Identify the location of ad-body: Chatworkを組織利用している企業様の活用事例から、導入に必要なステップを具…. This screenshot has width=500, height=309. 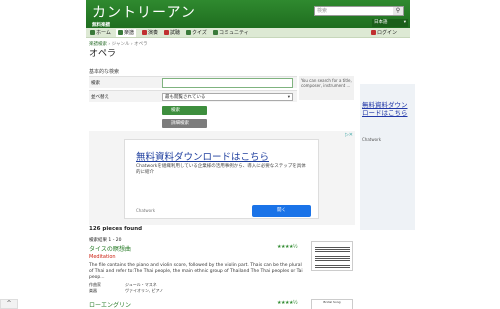
(221, 169).